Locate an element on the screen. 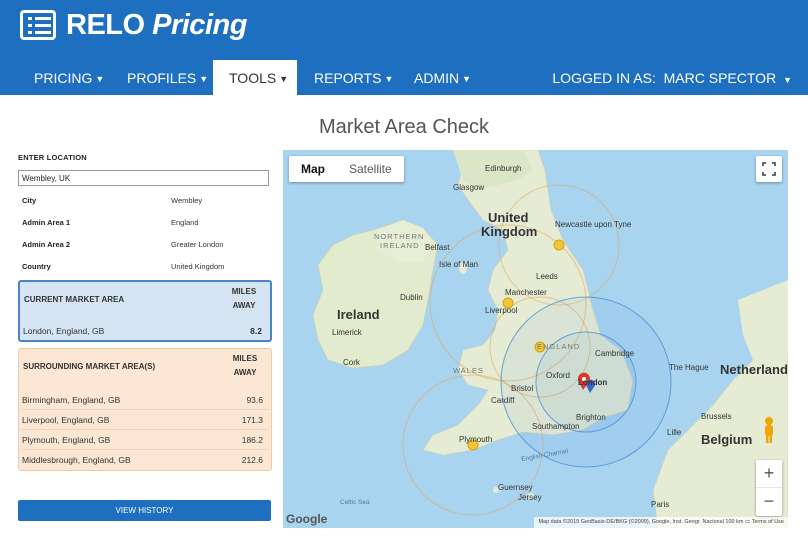 The height and width of the screenshot is (539, 808). surrounding-miles-header: MILES AWAY is located at coordinates (245, 366).